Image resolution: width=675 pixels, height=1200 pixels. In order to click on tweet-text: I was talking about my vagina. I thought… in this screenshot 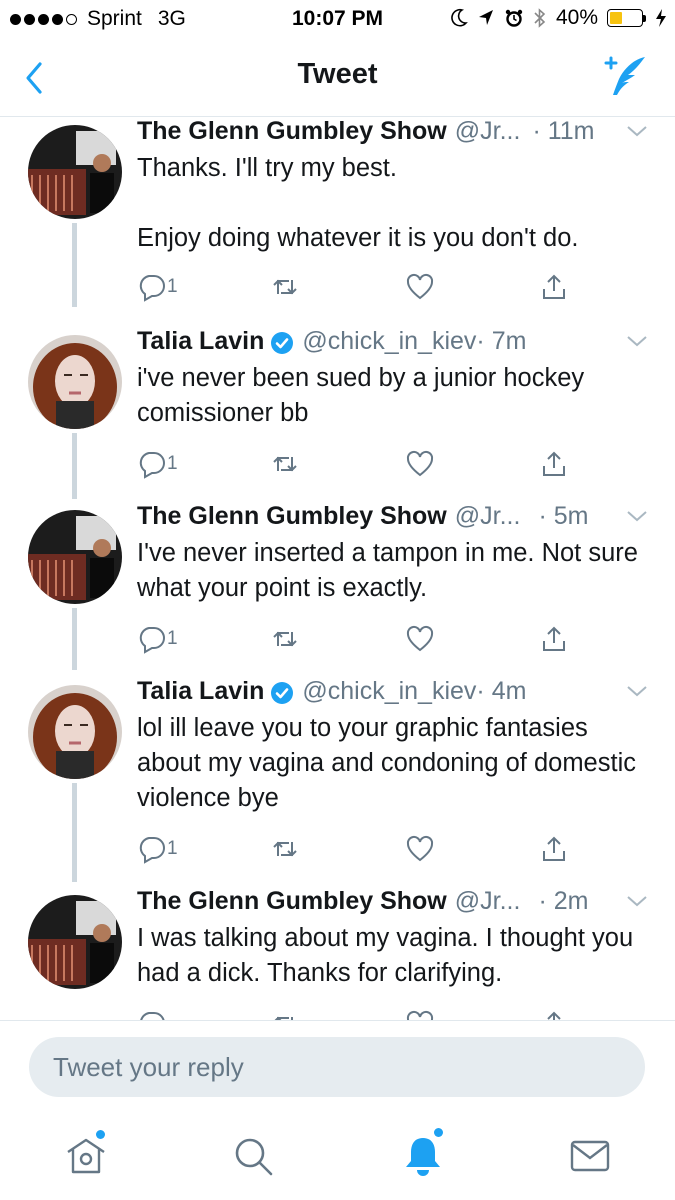, I will do `click(397, 956)`.